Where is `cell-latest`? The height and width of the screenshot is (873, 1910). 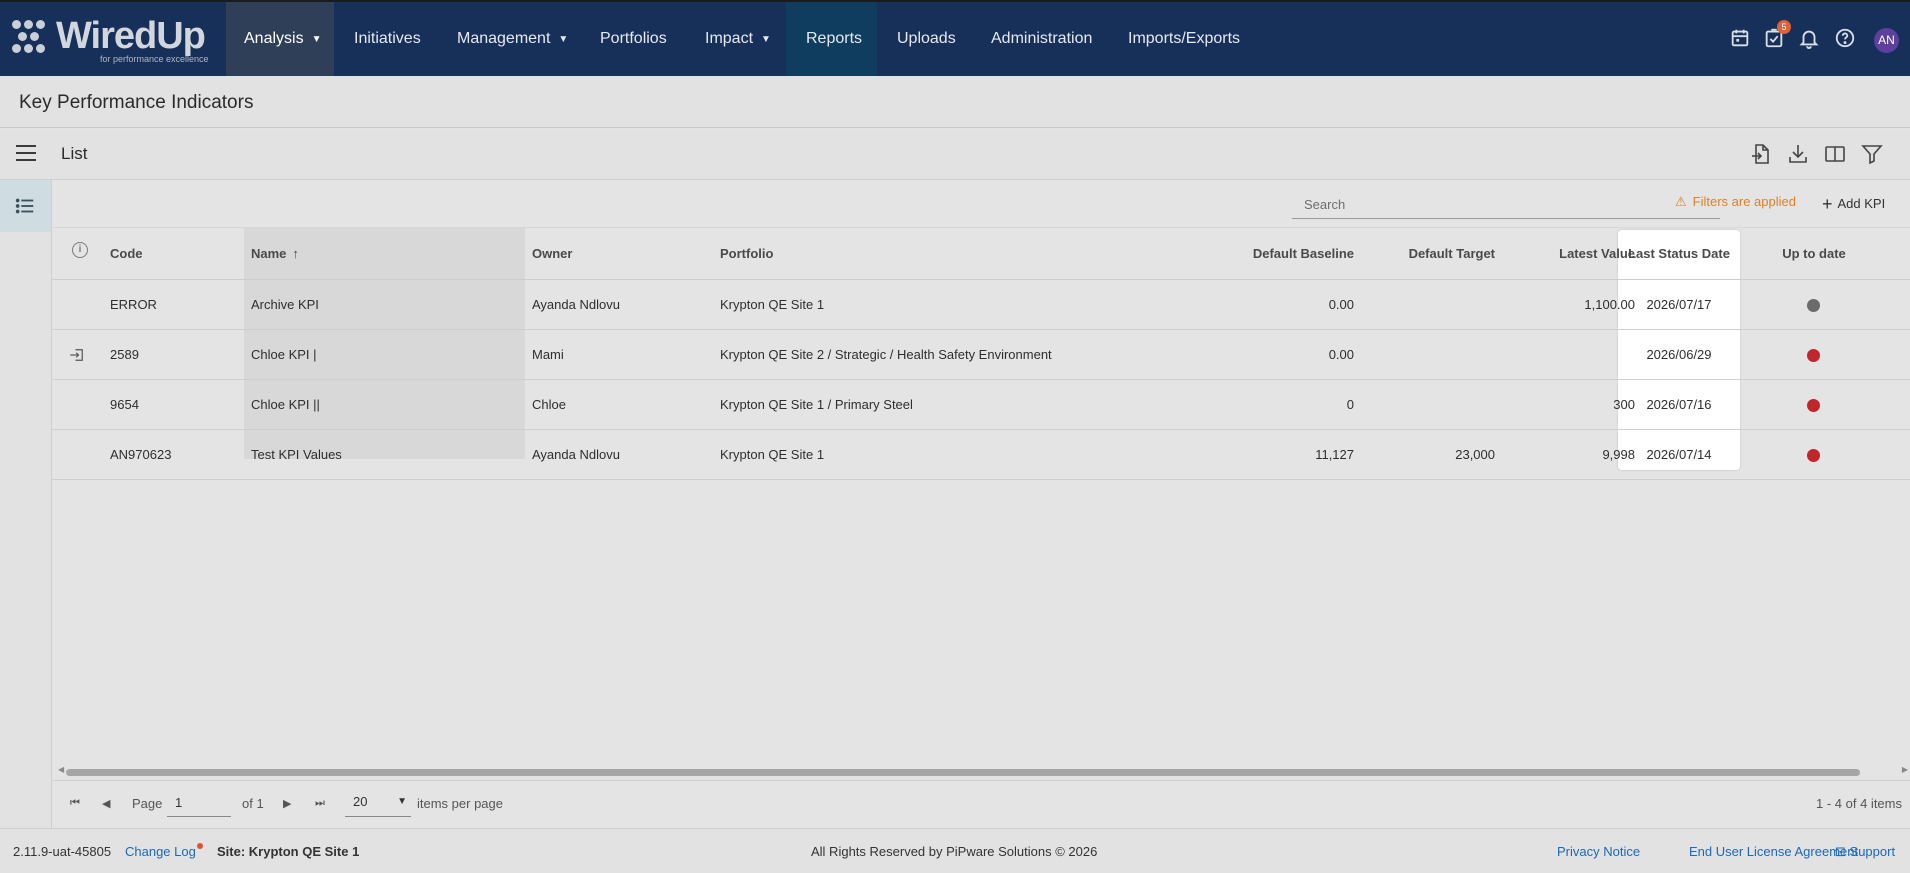 cell-latest is located at coordinates (1563, 354).